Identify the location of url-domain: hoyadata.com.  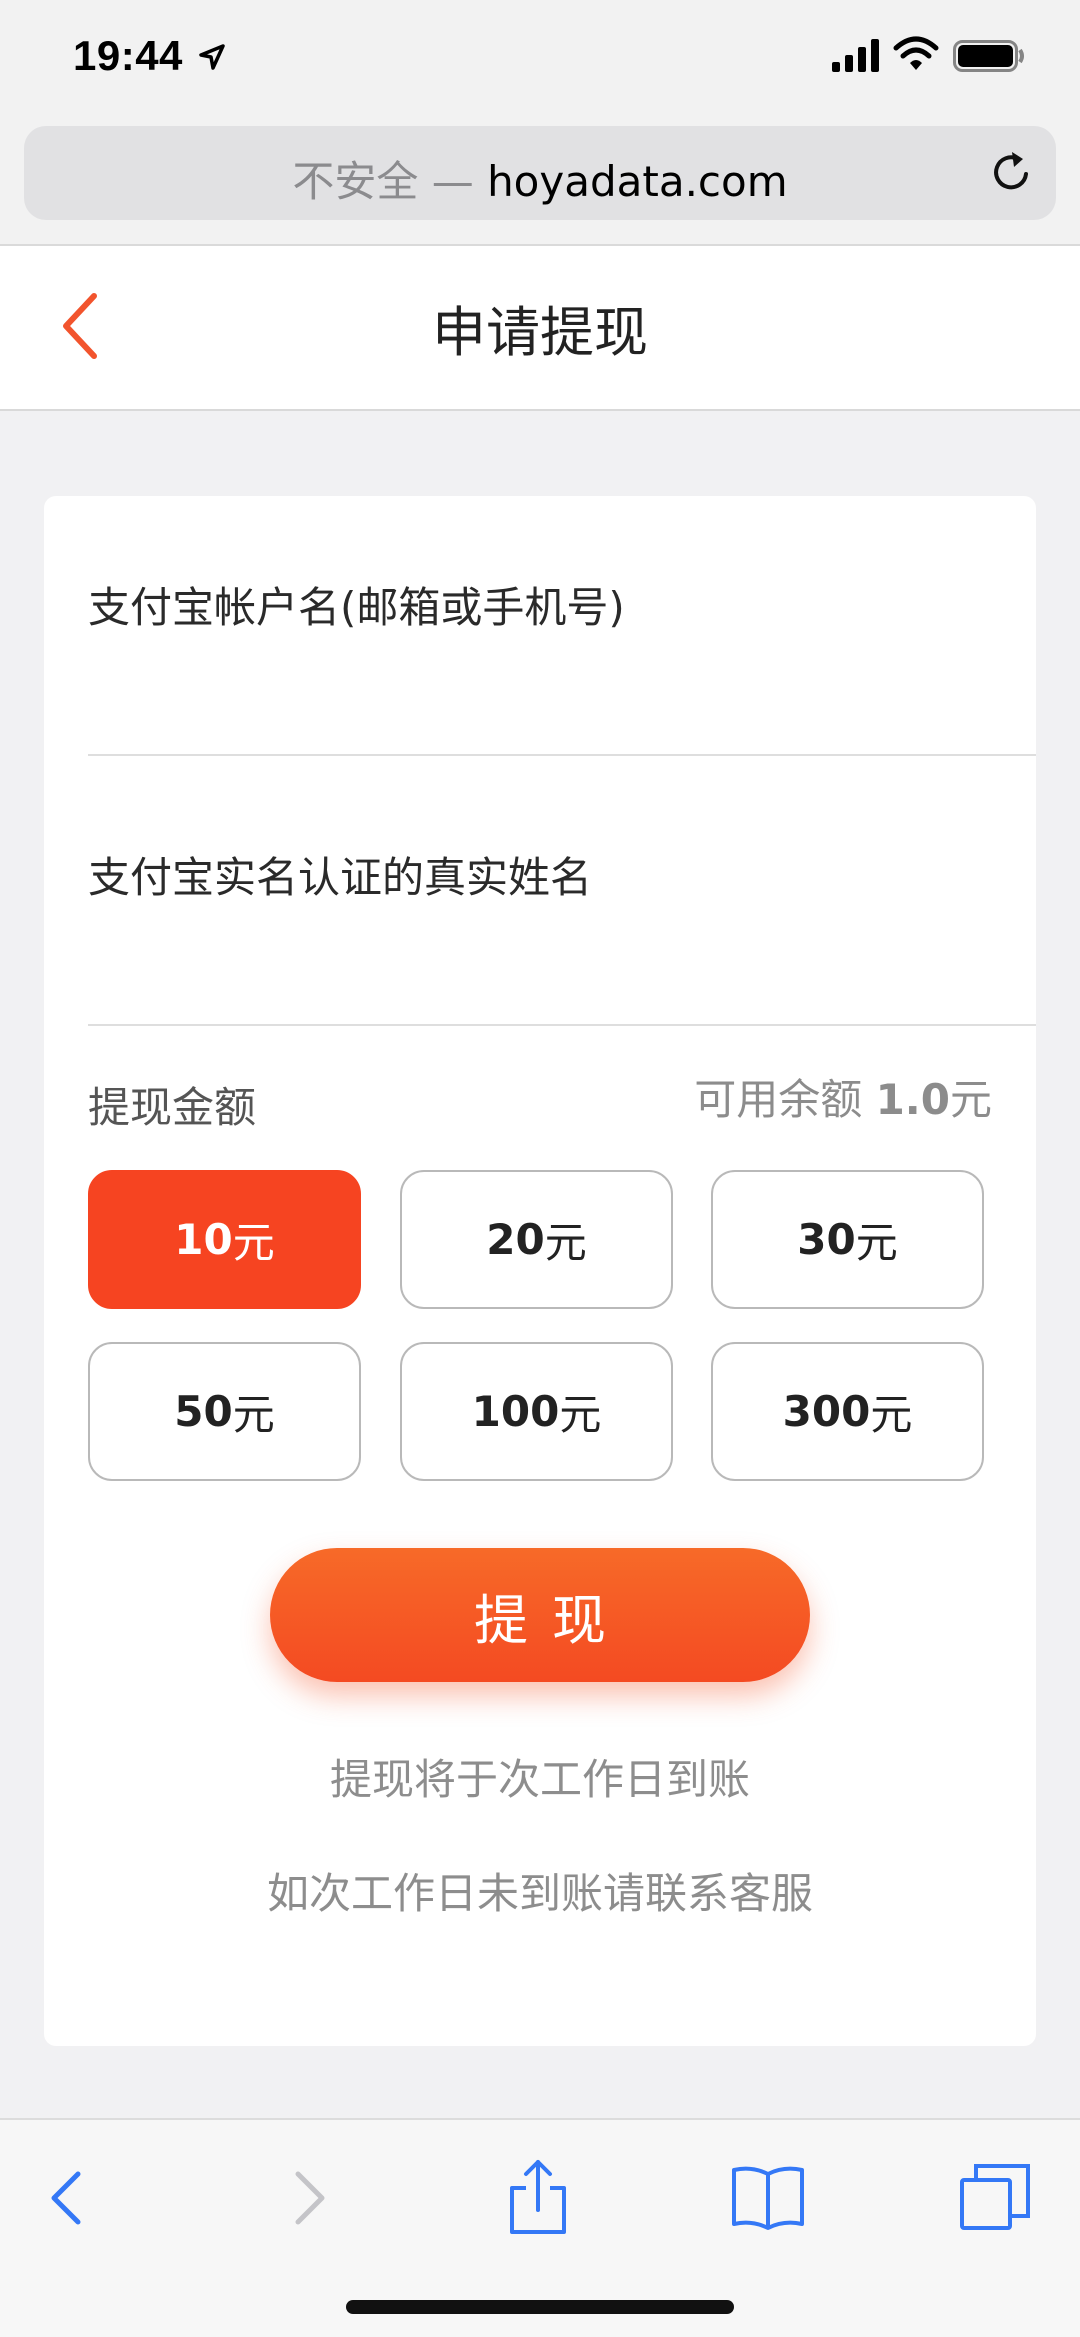
(637, 181).